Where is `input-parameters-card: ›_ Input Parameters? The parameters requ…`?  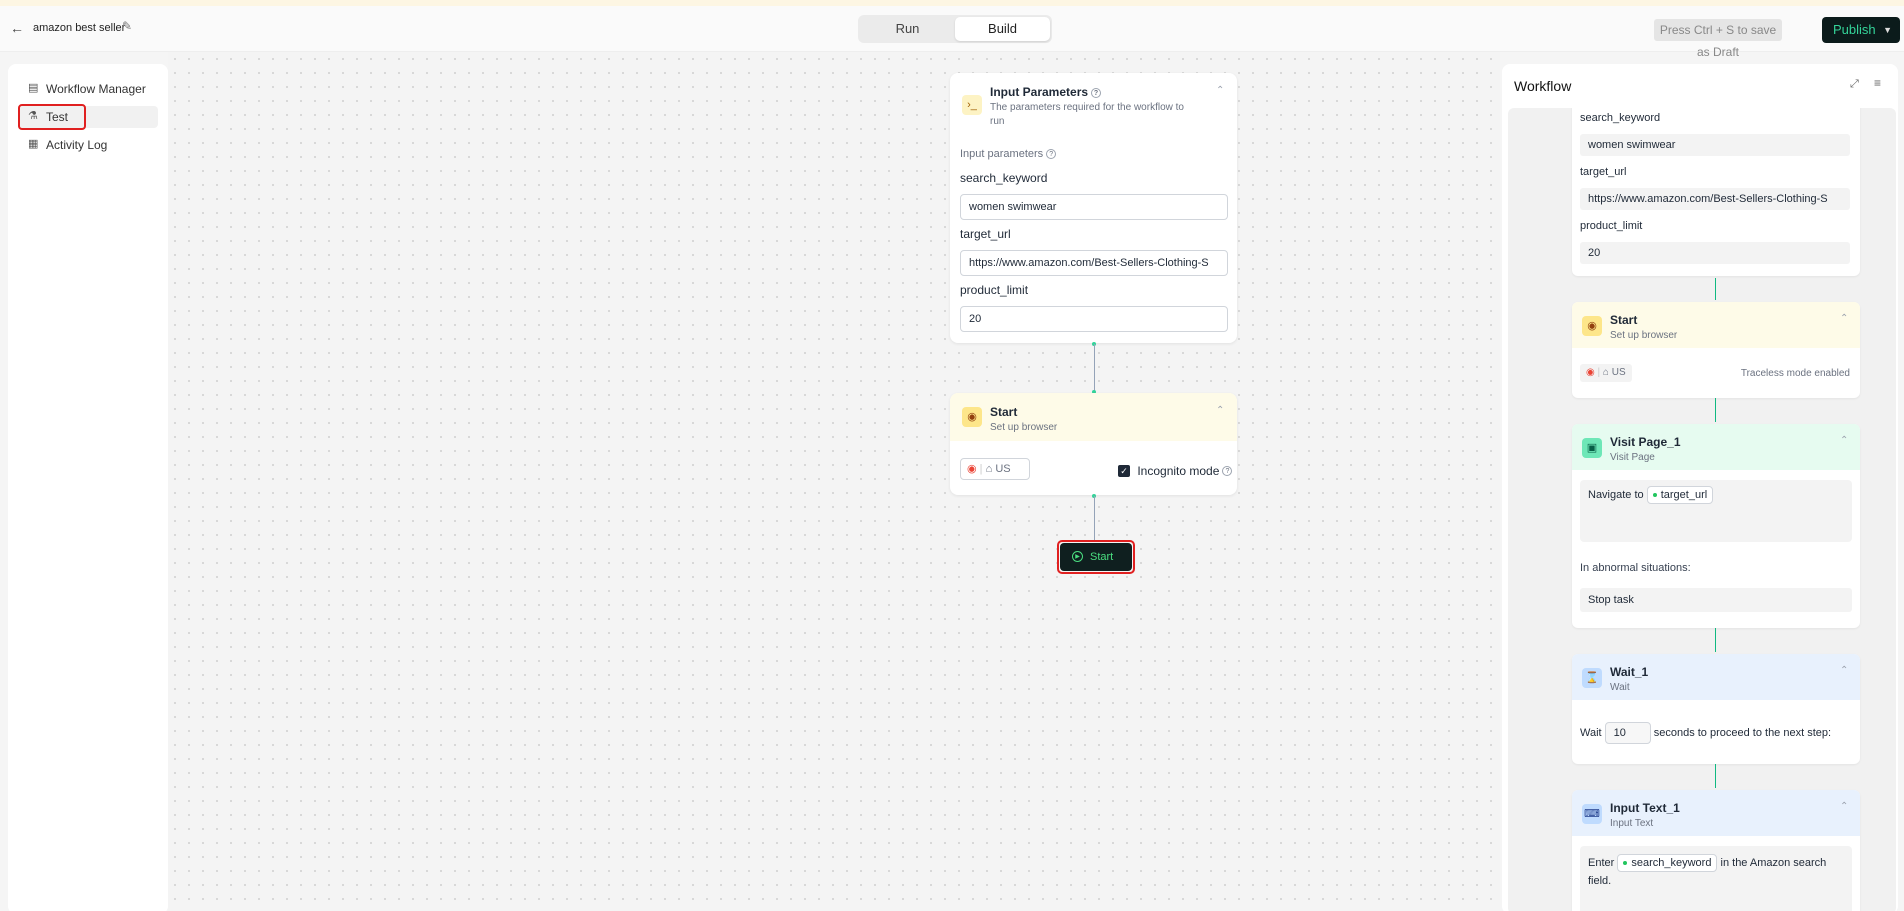
input-parameters-card: ›_ Input Parameters? The parameters requ… is located at coordinates (1093, 208).